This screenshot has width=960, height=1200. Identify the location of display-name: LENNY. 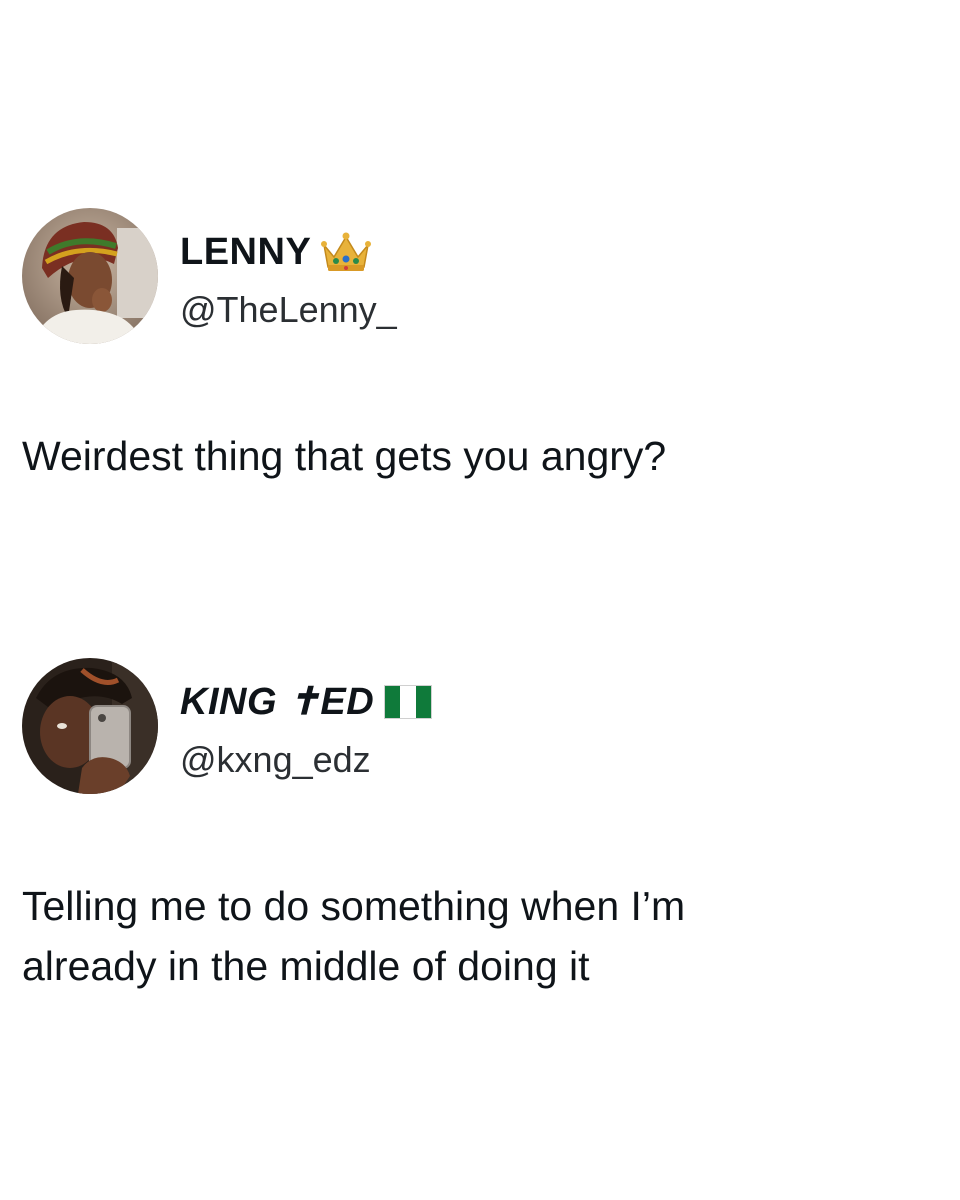
(245, 252).